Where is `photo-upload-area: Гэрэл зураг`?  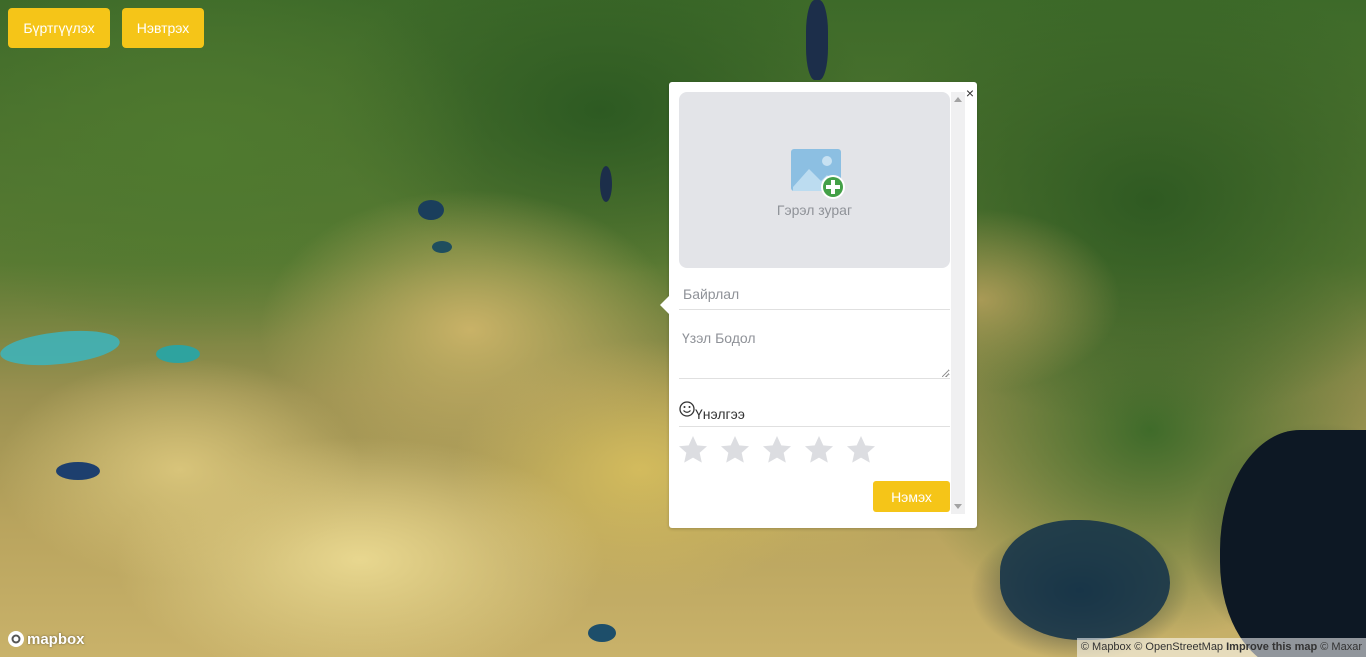
photo-upload-area: Гэрэл зураг is located at coordinates (814, 180).